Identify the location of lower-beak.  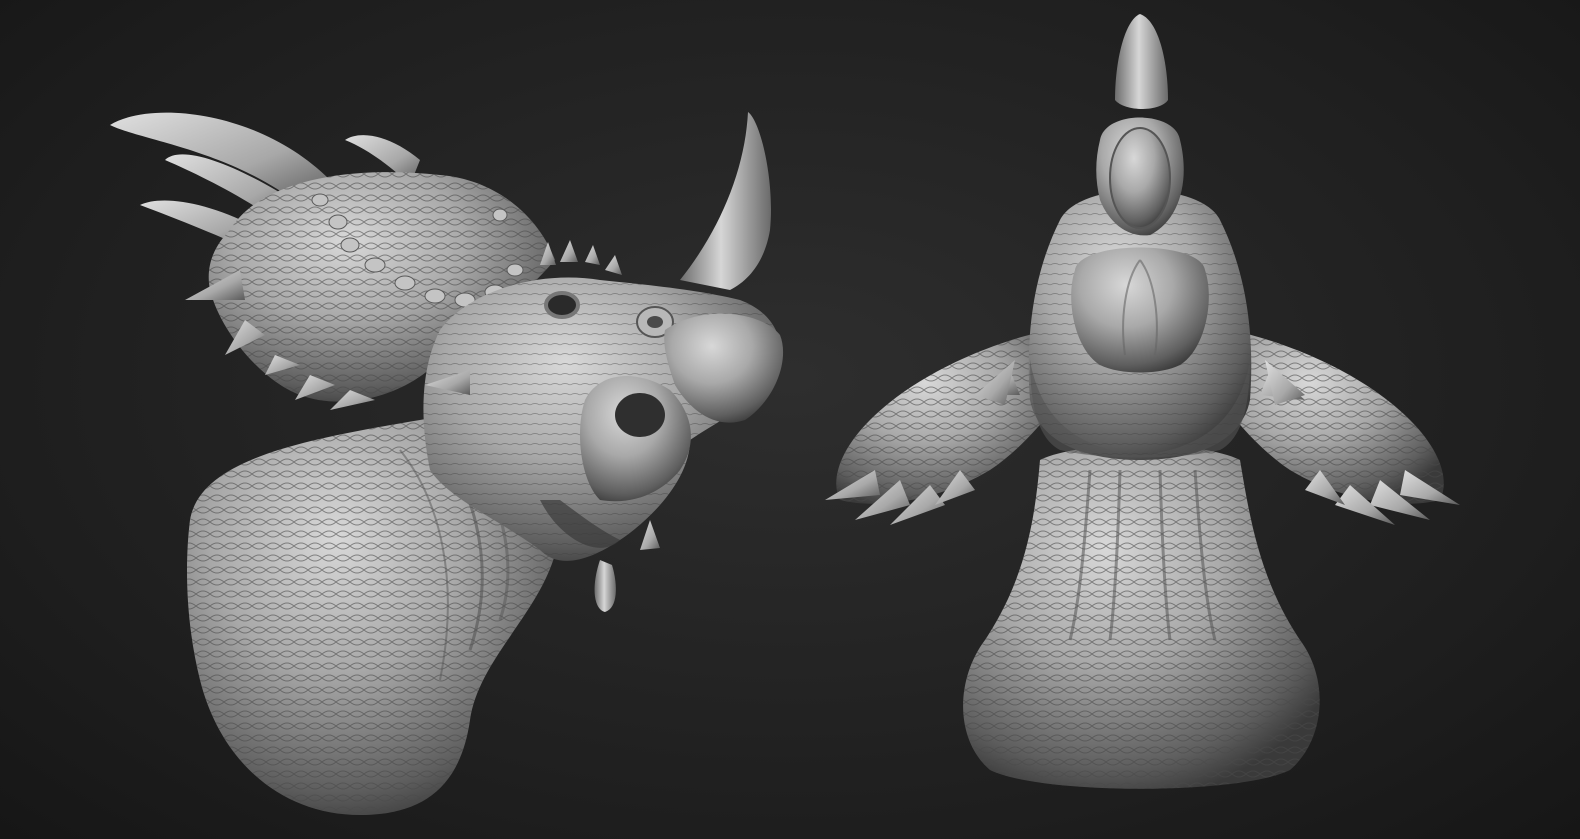
(1140, 310).